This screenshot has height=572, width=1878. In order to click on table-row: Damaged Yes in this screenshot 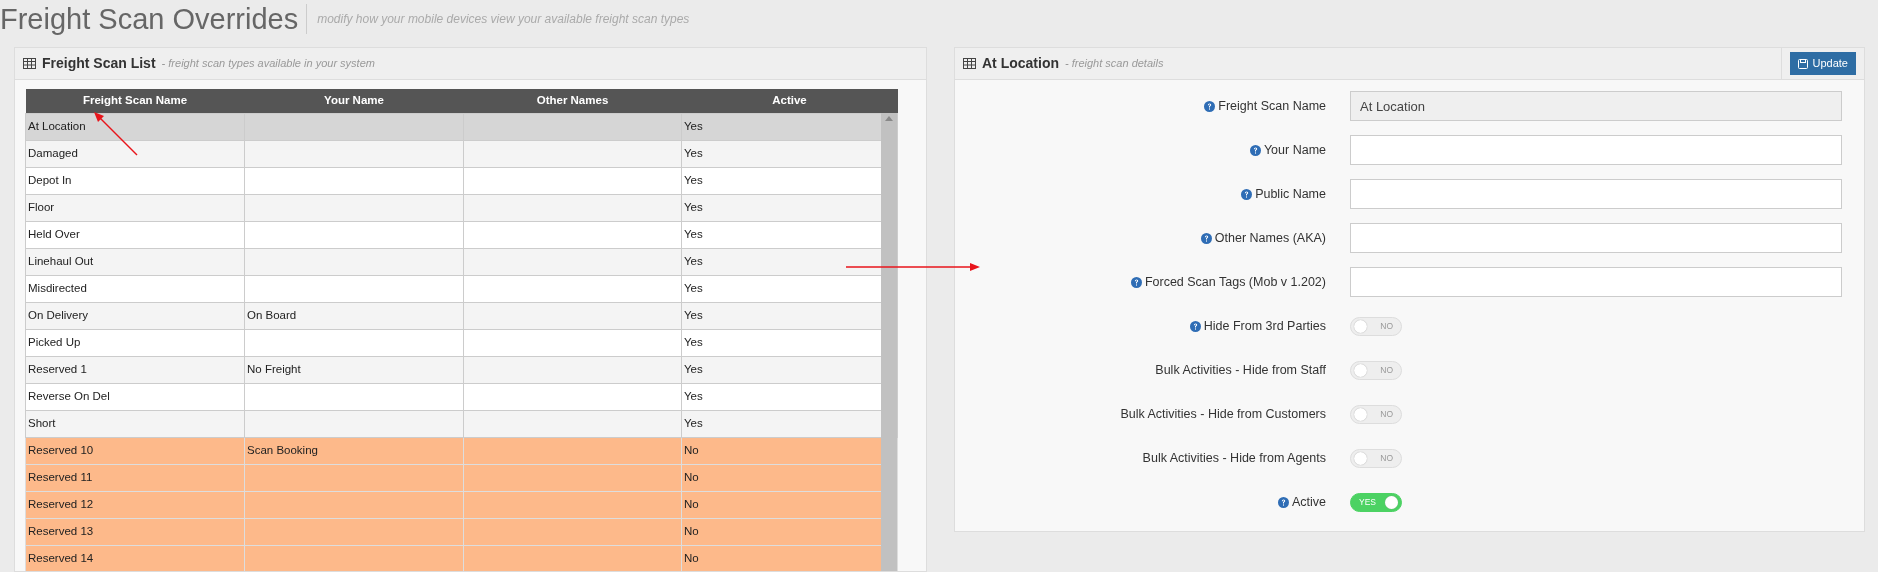, I will do `click(461, 153)`.